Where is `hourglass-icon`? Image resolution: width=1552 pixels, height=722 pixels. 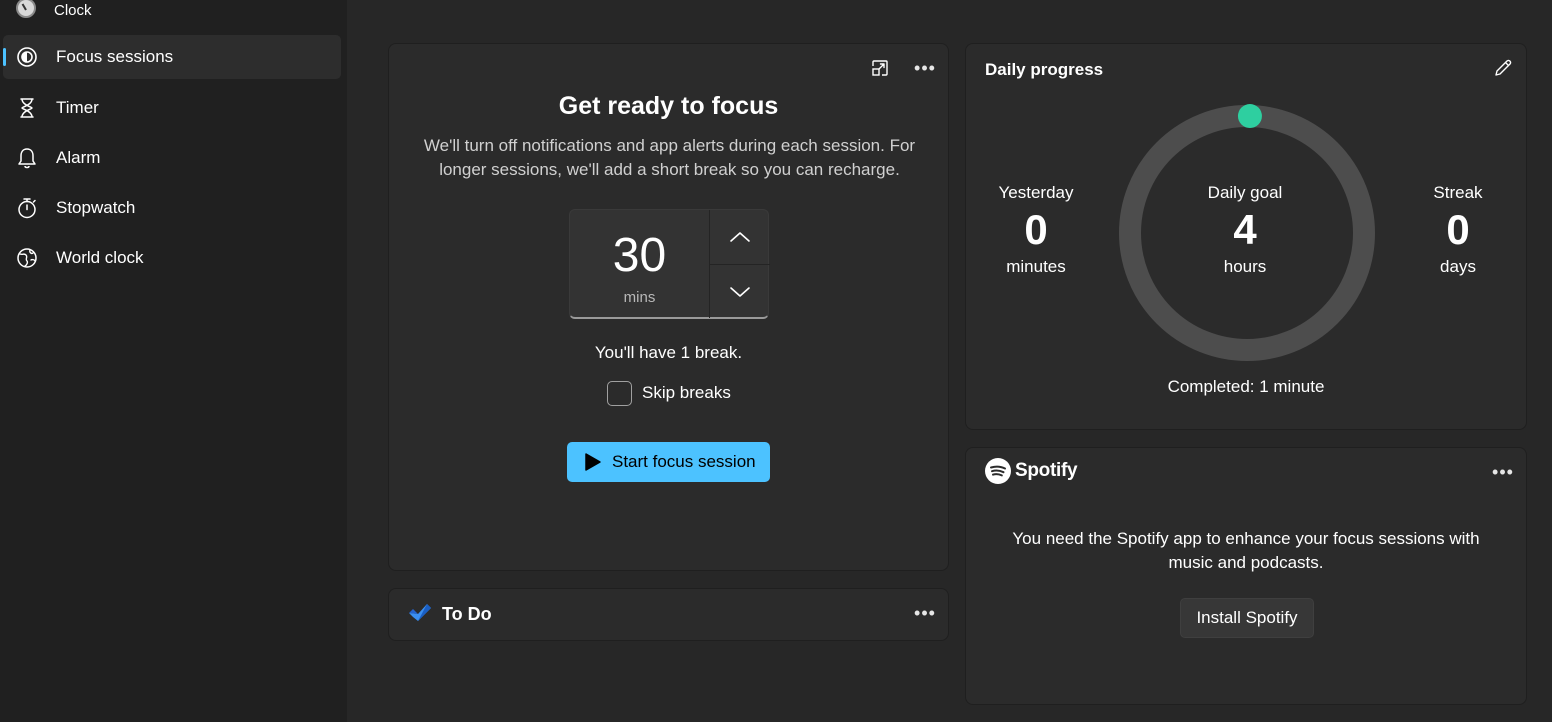 hourglass-icon is located at coordinates (27, 108).